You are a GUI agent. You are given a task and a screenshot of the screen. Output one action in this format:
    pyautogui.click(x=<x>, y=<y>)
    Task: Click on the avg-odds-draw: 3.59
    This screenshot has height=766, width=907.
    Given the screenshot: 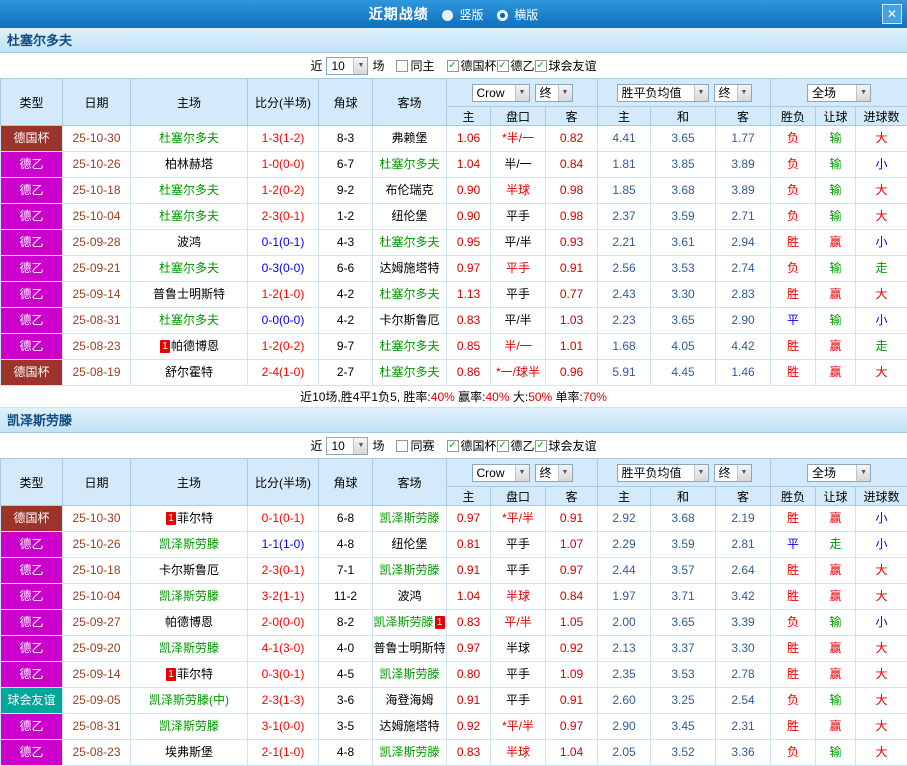 What is the action you would take?
    pyautogui.click(x=683, y=217)
    